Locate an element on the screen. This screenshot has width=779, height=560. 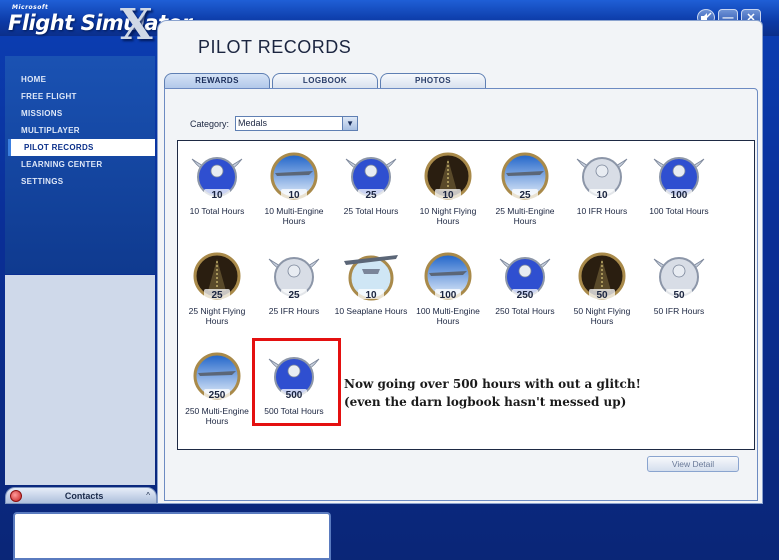
medal-name: 25 Multi-Engine Hours is located at coordinates (525, 216).